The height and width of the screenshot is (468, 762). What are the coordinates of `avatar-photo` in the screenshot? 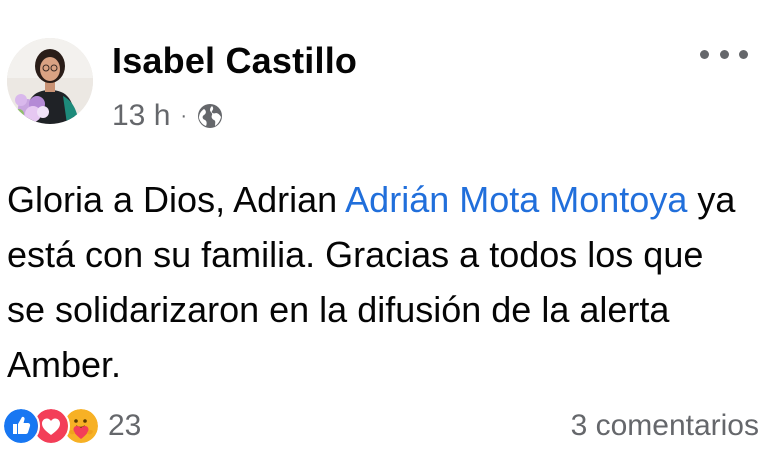 It's located at (50, 81).